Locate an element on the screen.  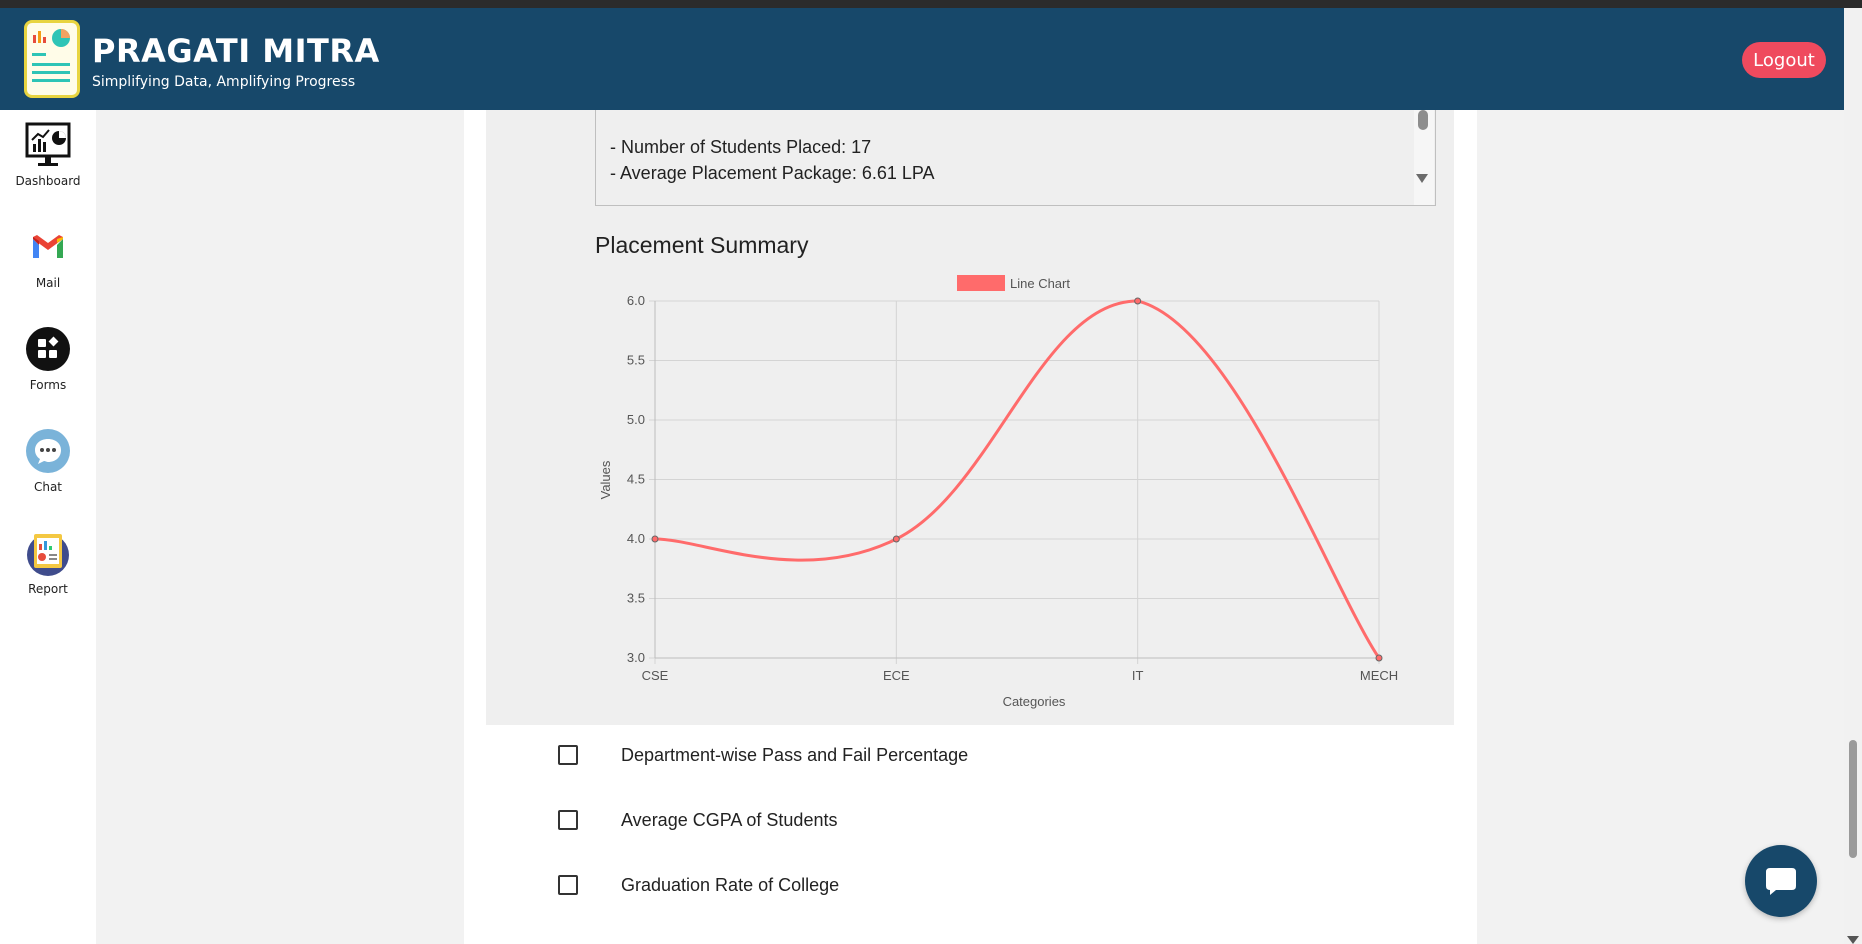
legend-label: Line Chart is located at coordinates (1040, 283).